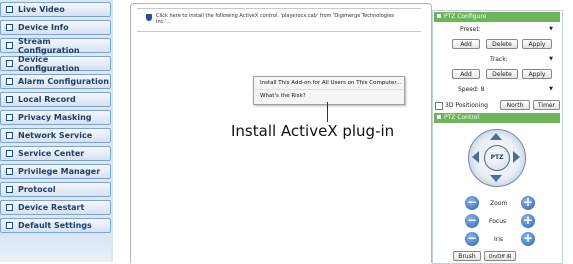 This screenshot has height=264, width=573. I want to click on sidebar-item-label: Local Record, so click(47, 99).